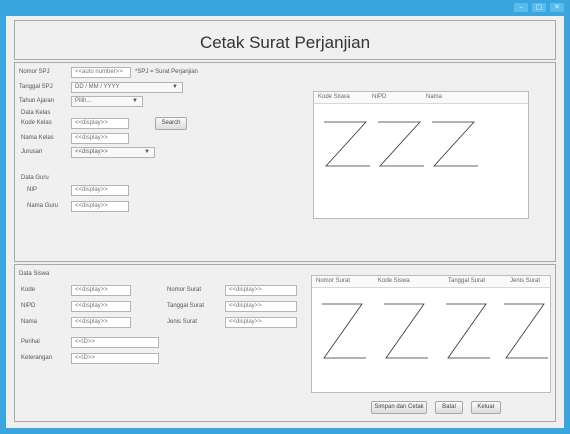 This screenshot has width=570, height=434. I want to click on column-header-nomor-surat: Nomor Surat, so click(333, 281).